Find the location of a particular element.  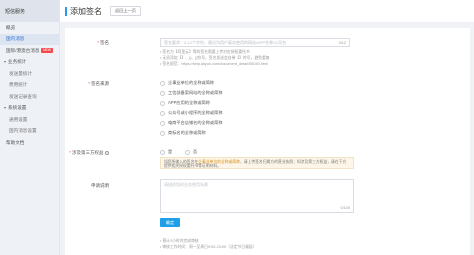

third-party-label-text: 涉及第三方权益 is located at coordinates (88, 152).